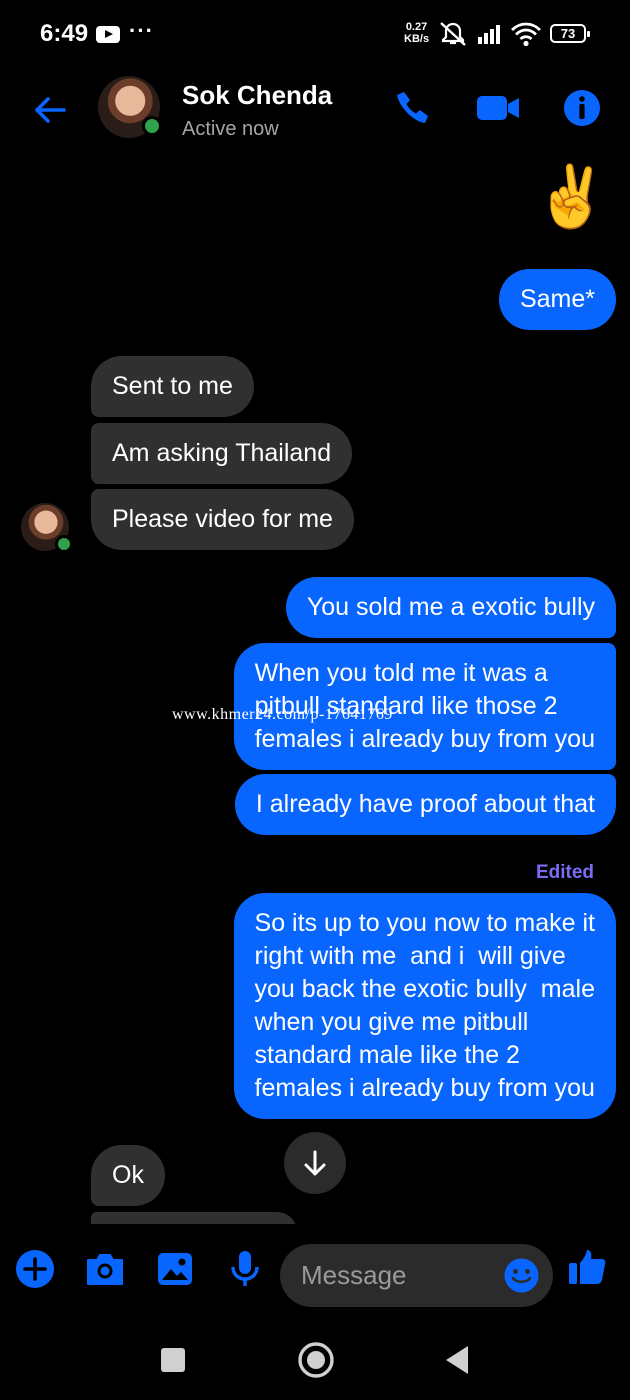 This screenshot has height=1400, width=630. Describe the element at coordinates (416, 27) in the screenshot. I see `network-speed-value: 0.27` at that location.